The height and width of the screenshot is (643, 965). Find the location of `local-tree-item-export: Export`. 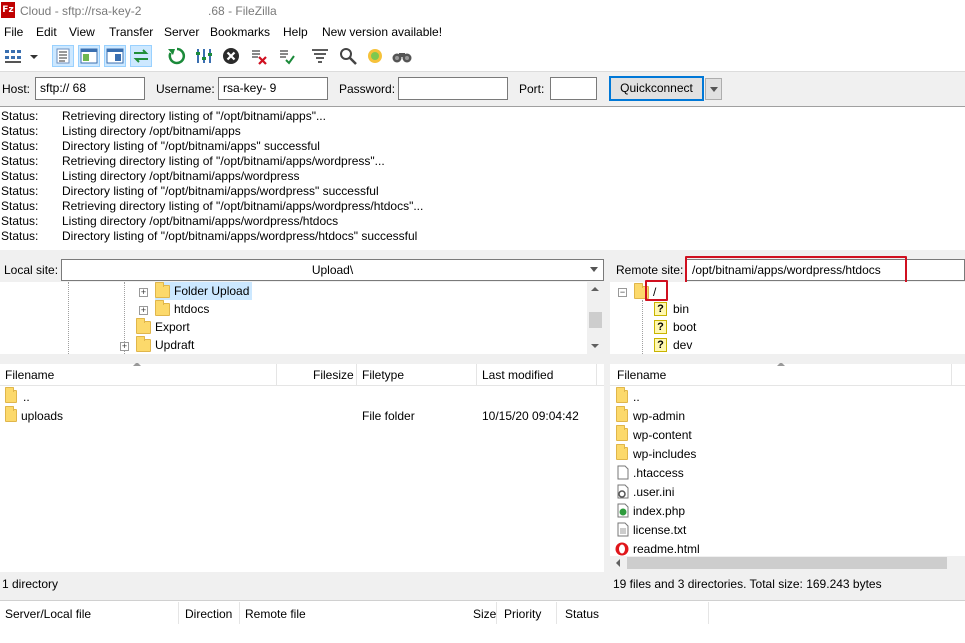

local-tree-item-export: Export is located at coordinates (163, 326).